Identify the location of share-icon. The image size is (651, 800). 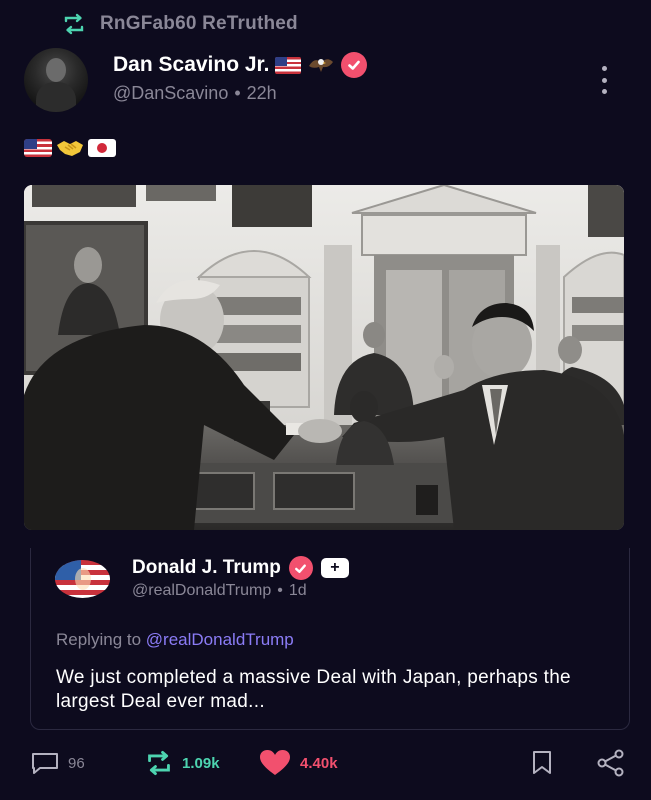
(611, 763).